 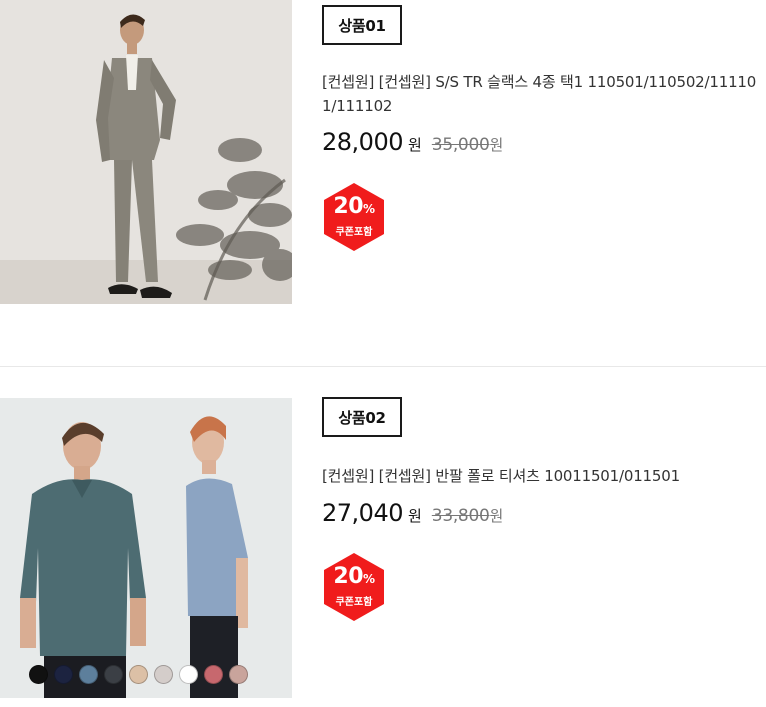 What do you see at coordinates (362, 513) in the screenshot?
I see `sale-price: 27,040` at bounding box center [362, 513].